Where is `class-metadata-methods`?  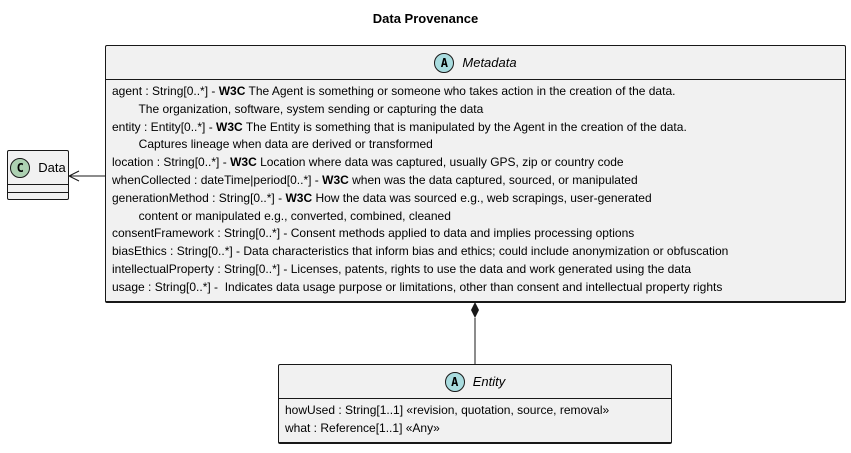 class-metadata-methods is located at coordinates (475, 306).